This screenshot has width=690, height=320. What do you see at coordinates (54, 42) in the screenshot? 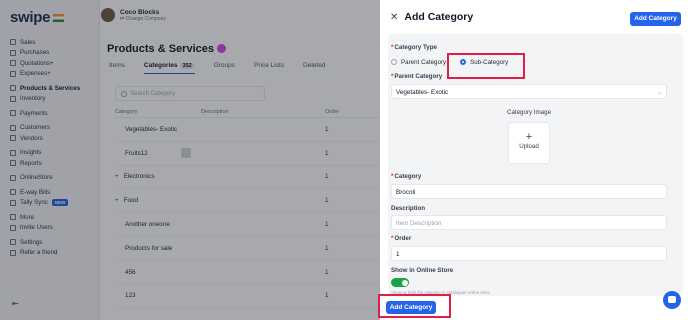
I see `sidebar-item-sales: Sales` at bounding box center [54, 42].